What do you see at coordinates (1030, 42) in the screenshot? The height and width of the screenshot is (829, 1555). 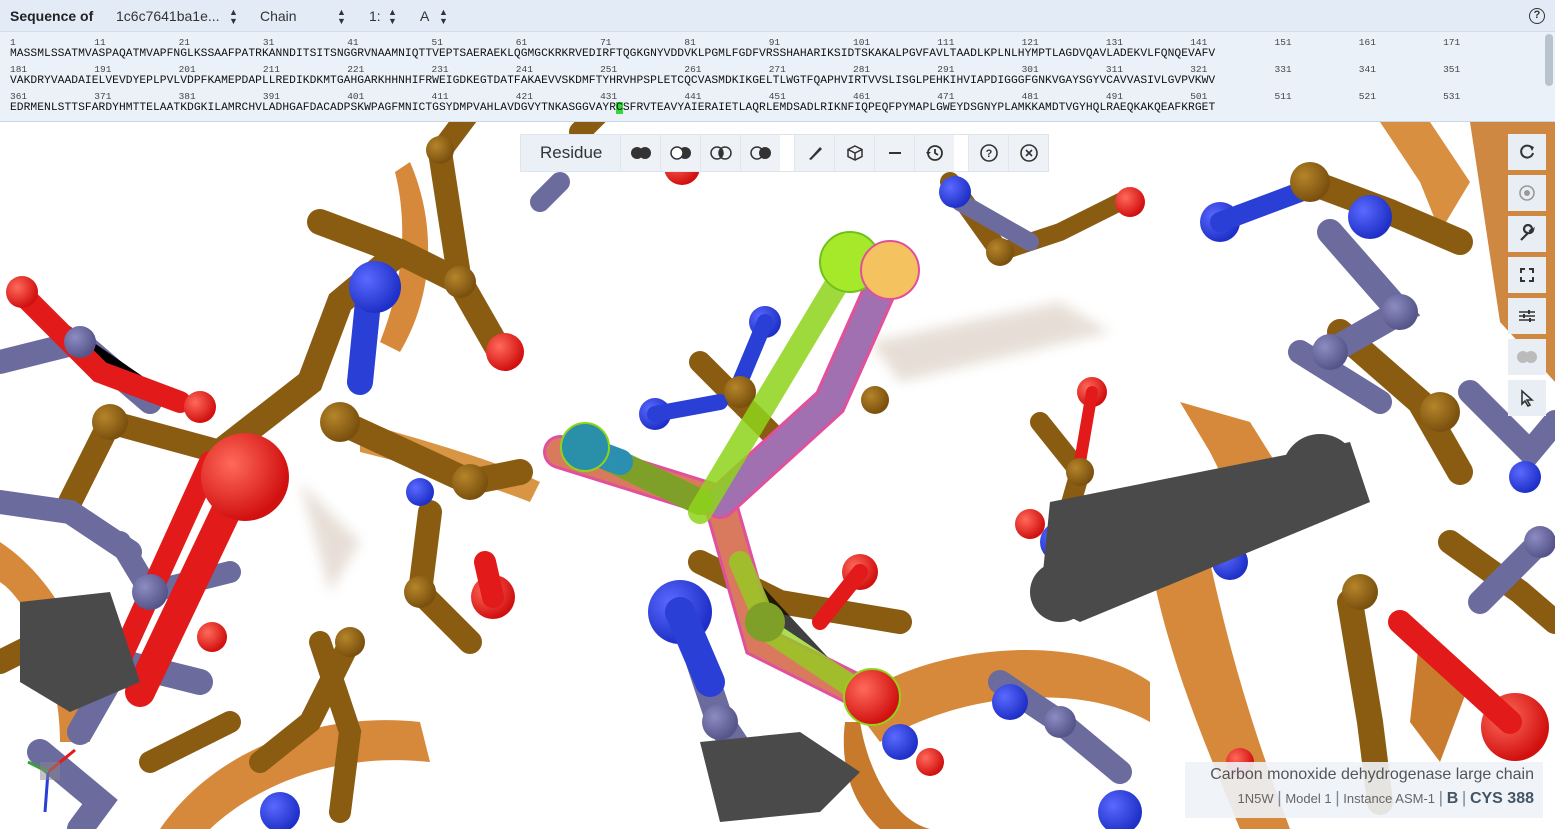 I see `sequence-position-label: 121` at bounding box center [1030, 42].